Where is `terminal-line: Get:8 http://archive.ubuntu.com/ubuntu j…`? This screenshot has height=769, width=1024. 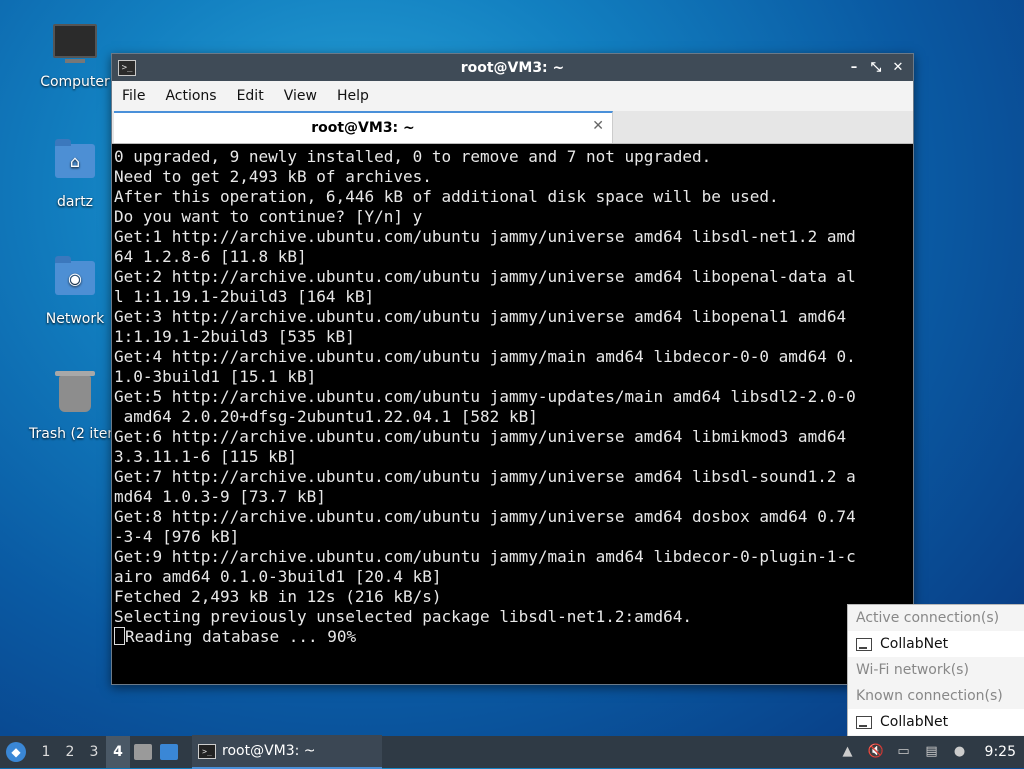
terminal-line: Get:8 http://archive.ubuntu.com/ubuntu j… is located at coordinates (485, 516).